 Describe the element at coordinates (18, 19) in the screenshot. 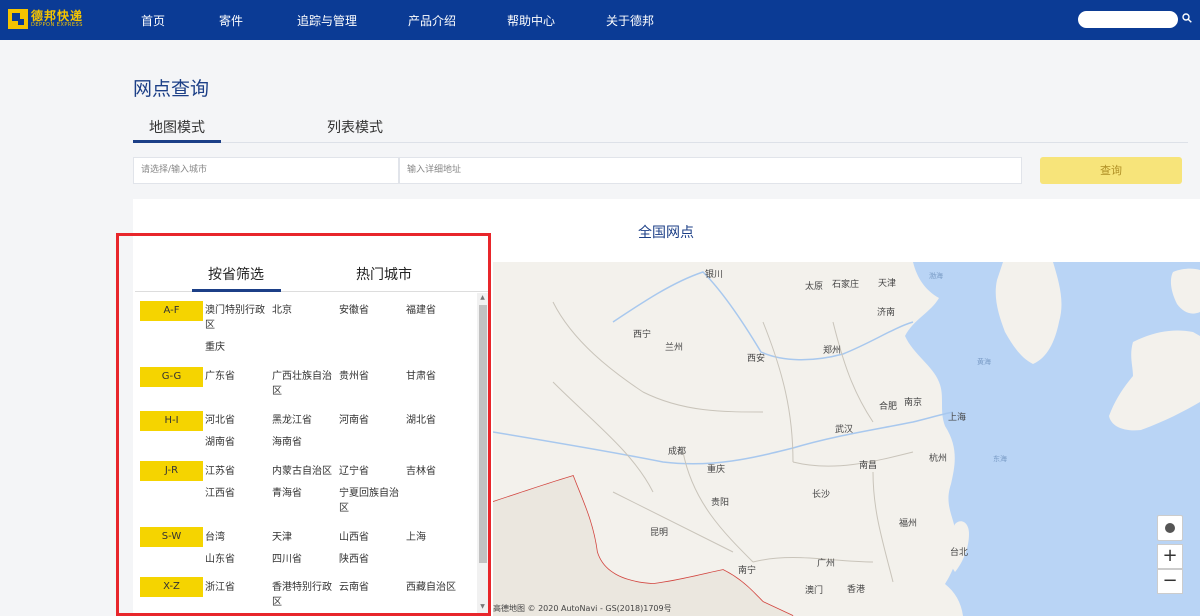

I see `deppon-logo-icon` at that location.